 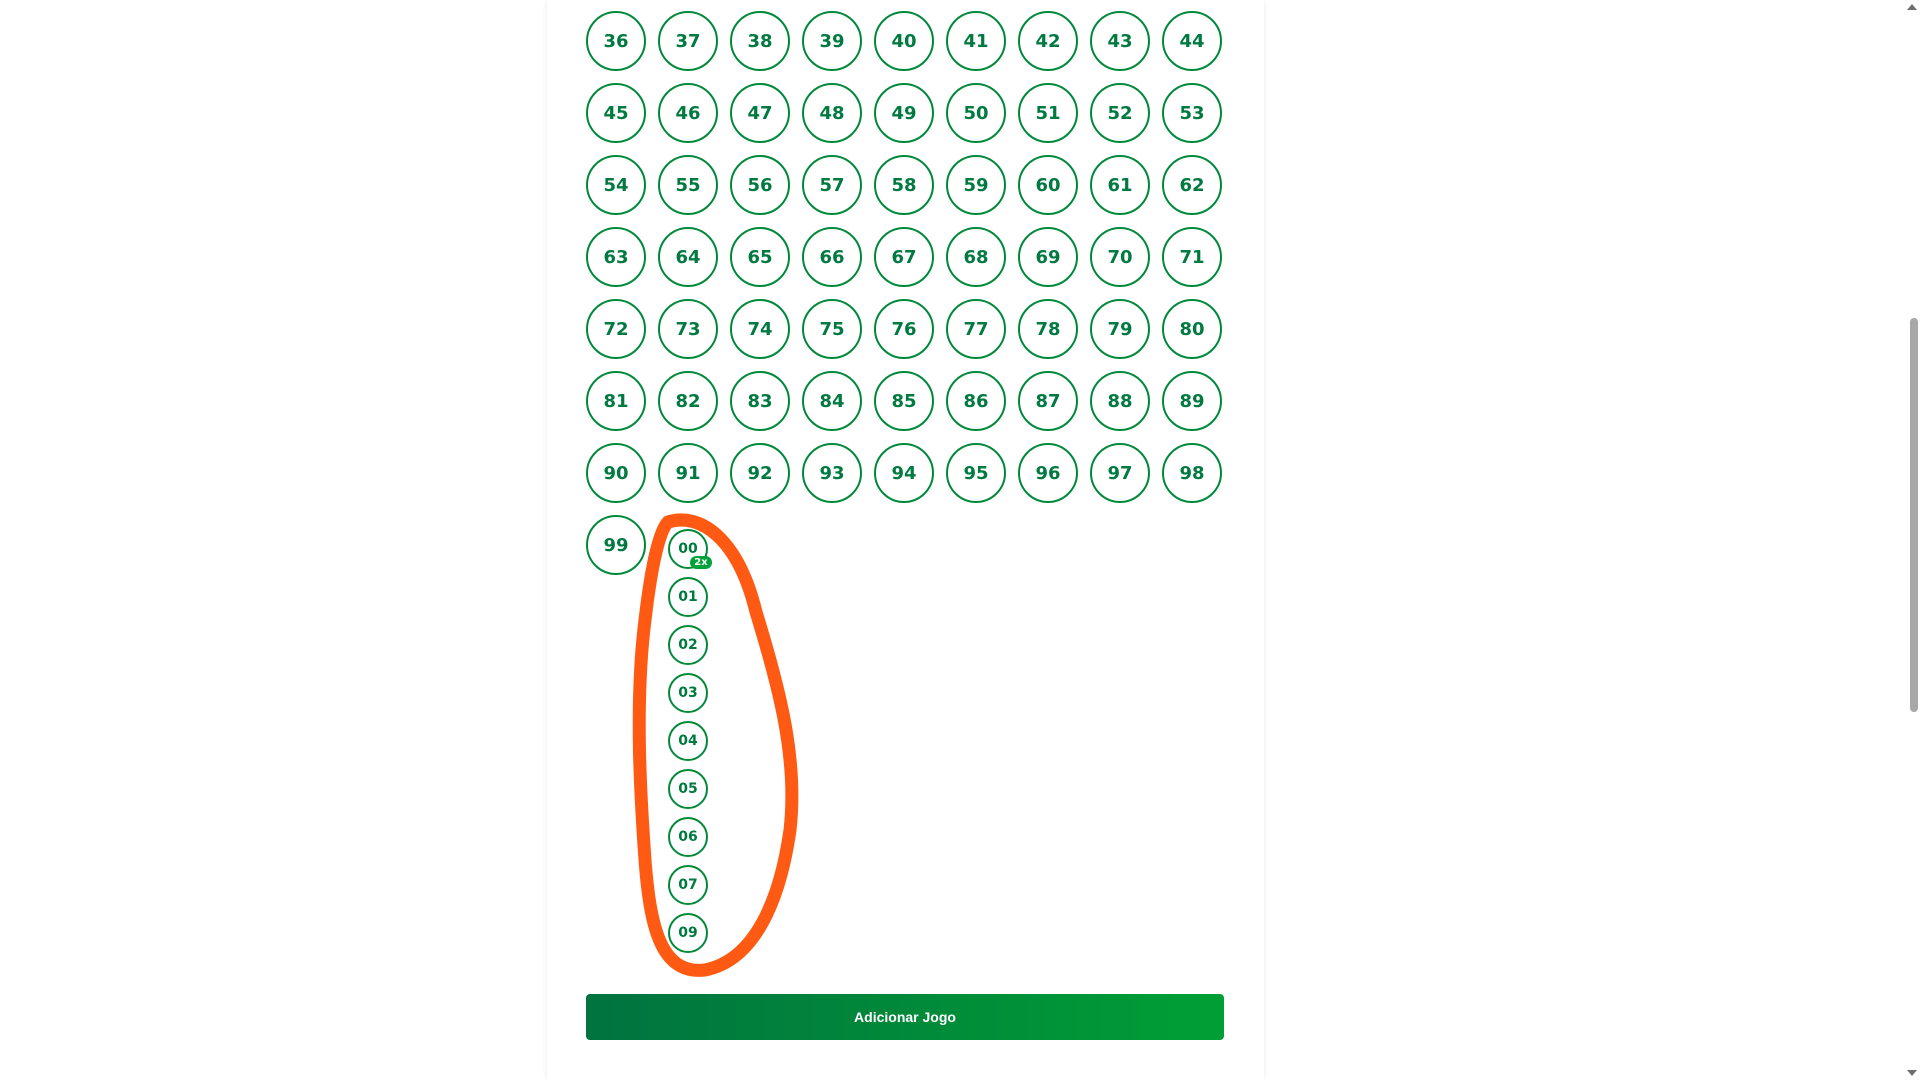 I want to click on number-ball-66: 66, so click(x=832, y=257).